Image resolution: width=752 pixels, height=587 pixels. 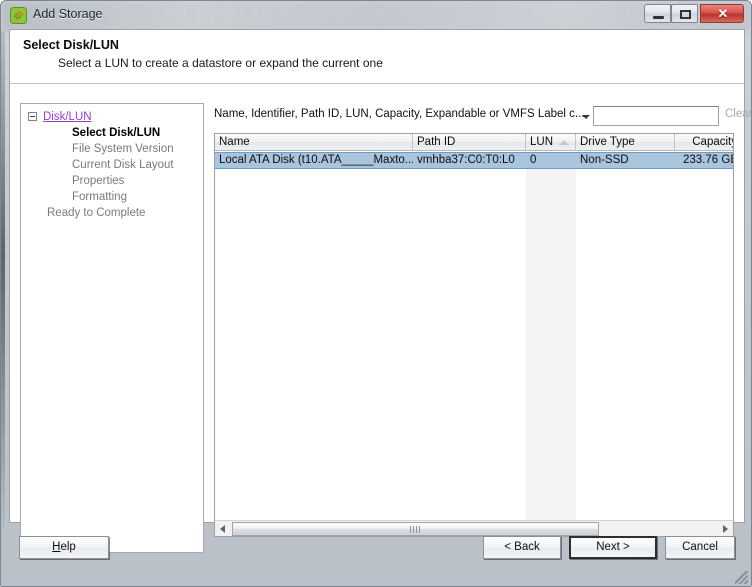 I want to click on help-button: Help, so click(x=64, y=547).